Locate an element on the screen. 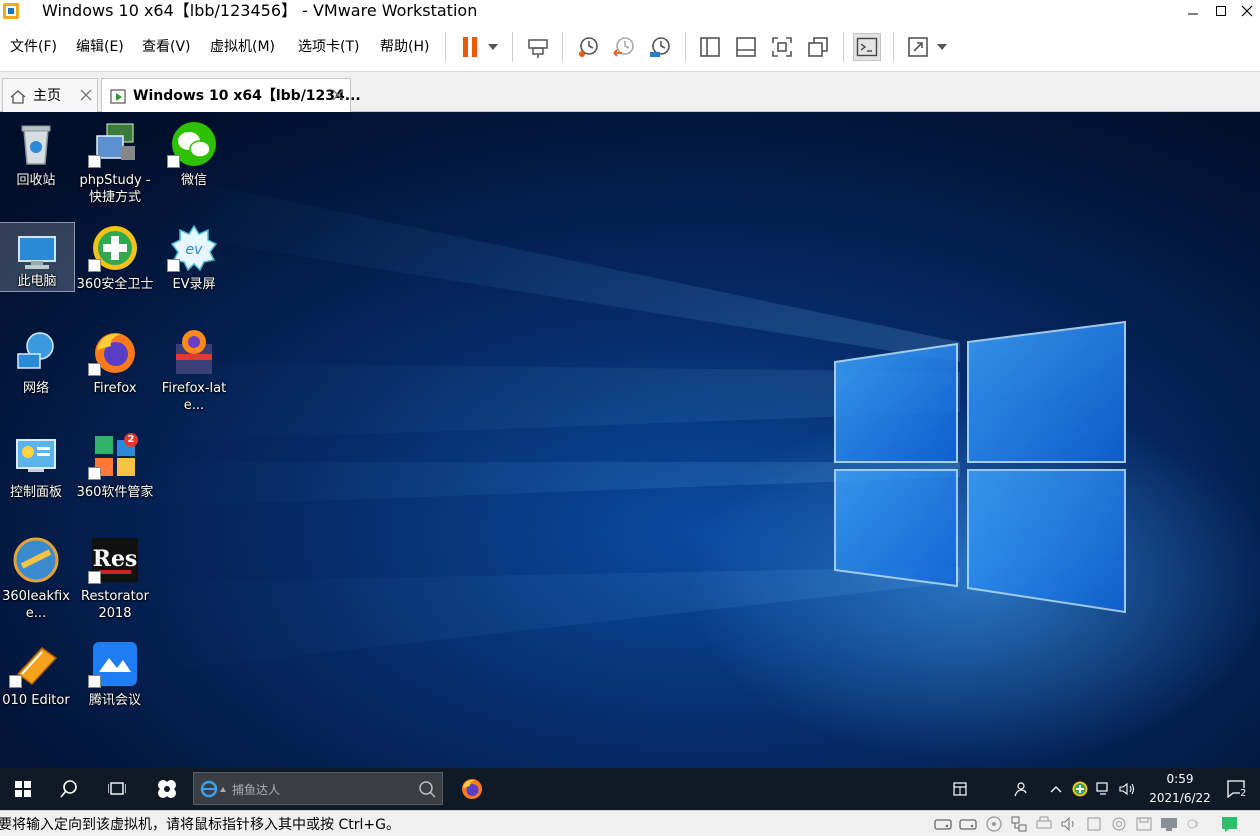  search-icon is located at coordinates (68, 789).